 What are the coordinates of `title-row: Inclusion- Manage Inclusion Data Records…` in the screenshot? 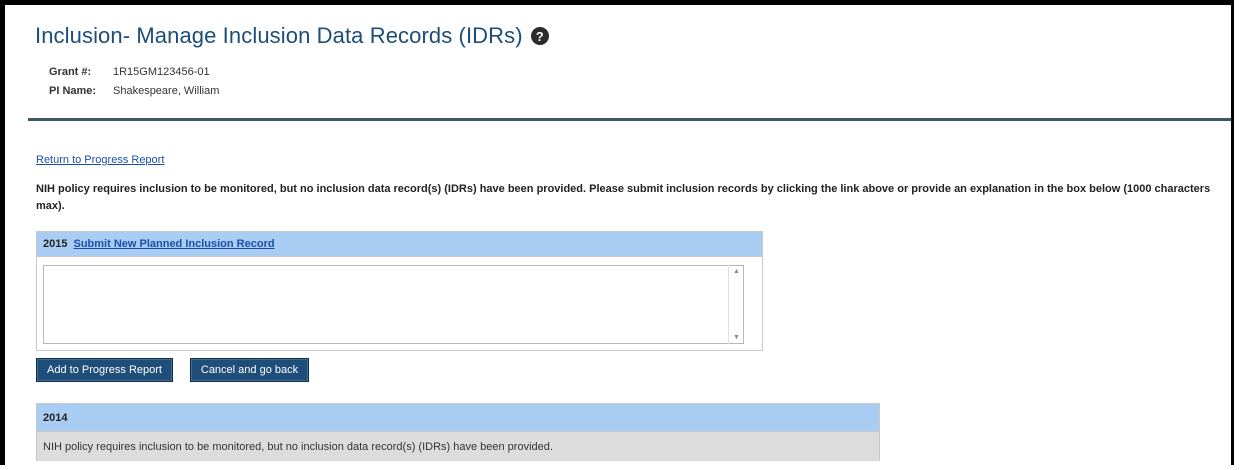 It's located at (292, 36).